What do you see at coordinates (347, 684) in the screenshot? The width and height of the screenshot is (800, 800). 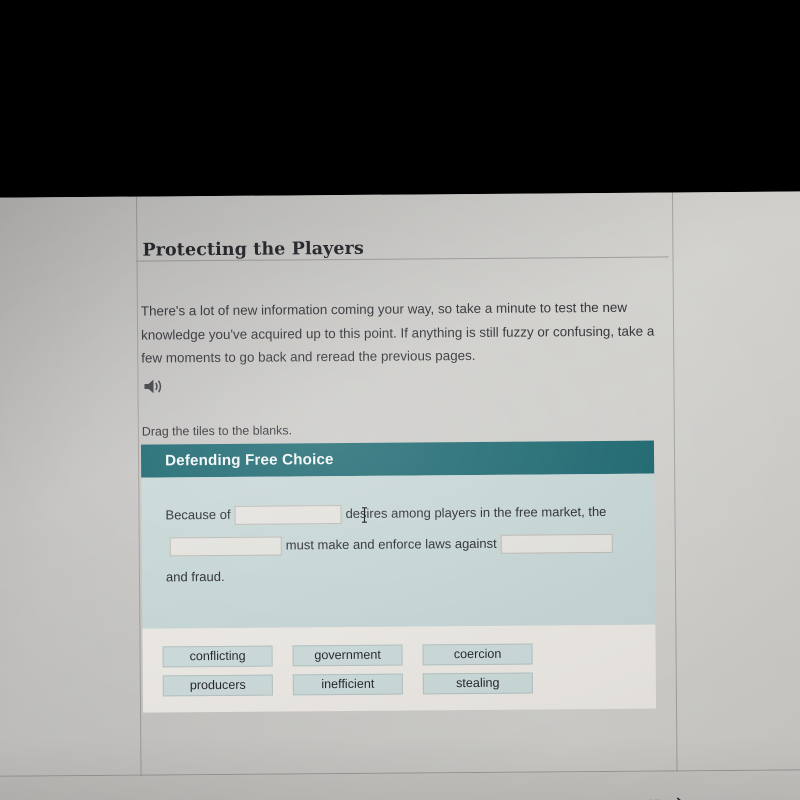 I see `tile-inefficient: inefficient` at bounding box center [347, 684].